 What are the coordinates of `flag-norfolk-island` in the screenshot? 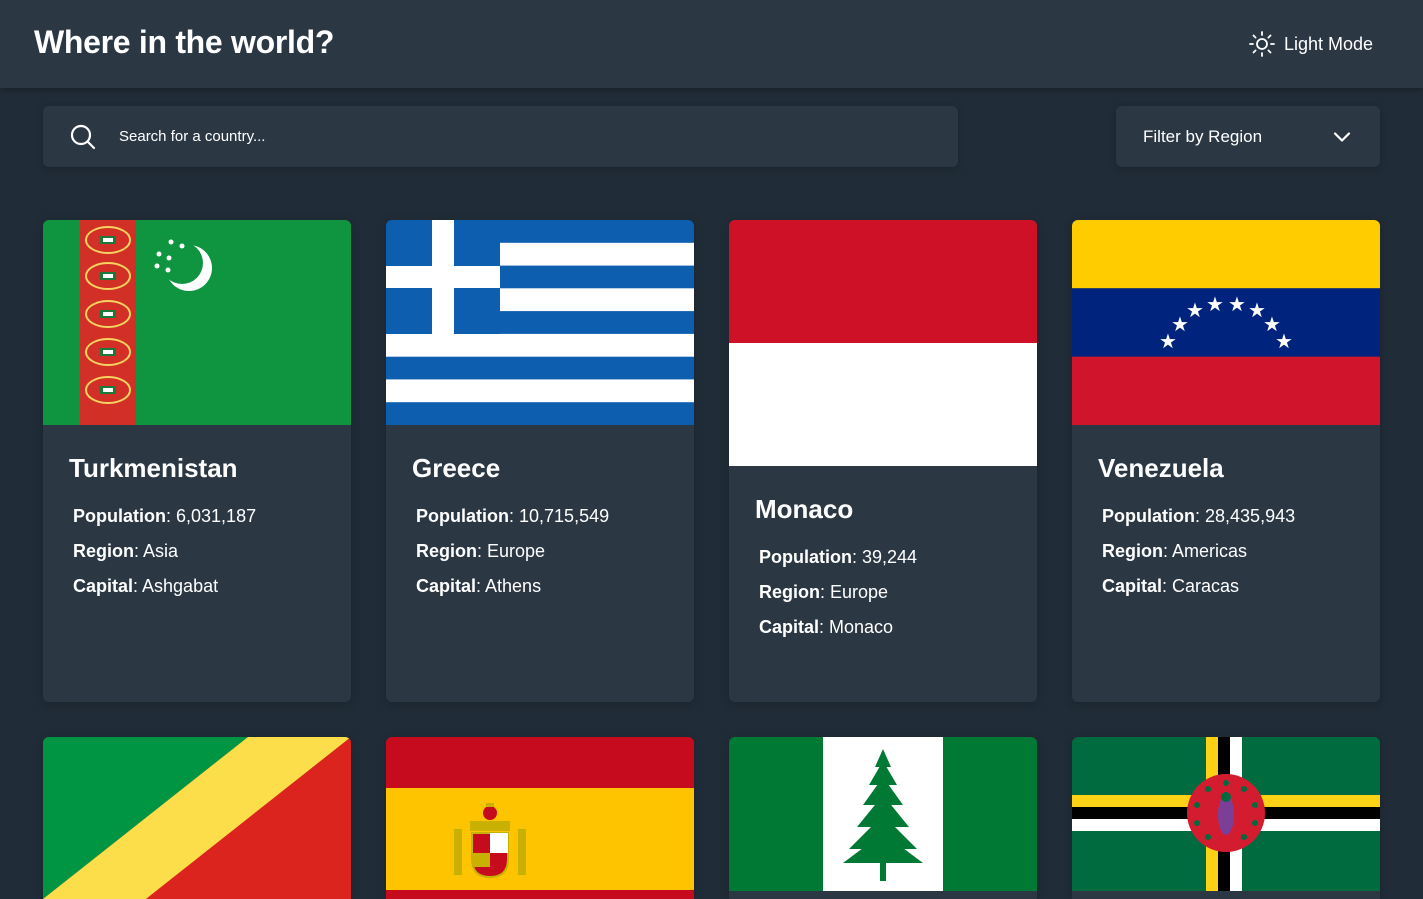 It's located at (883, 818).